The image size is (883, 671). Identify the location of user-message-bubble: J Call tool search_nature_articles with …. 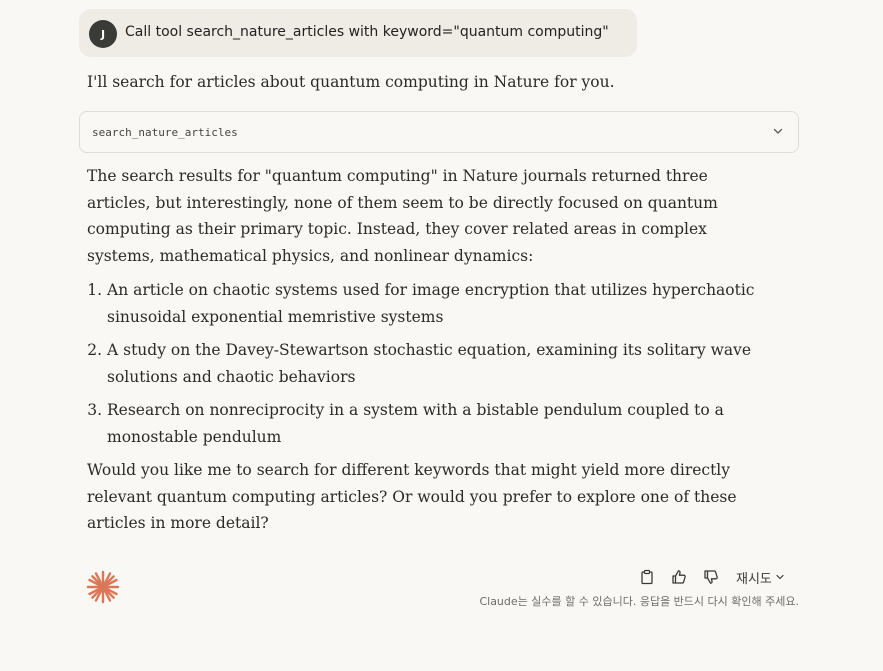
(358, 33).